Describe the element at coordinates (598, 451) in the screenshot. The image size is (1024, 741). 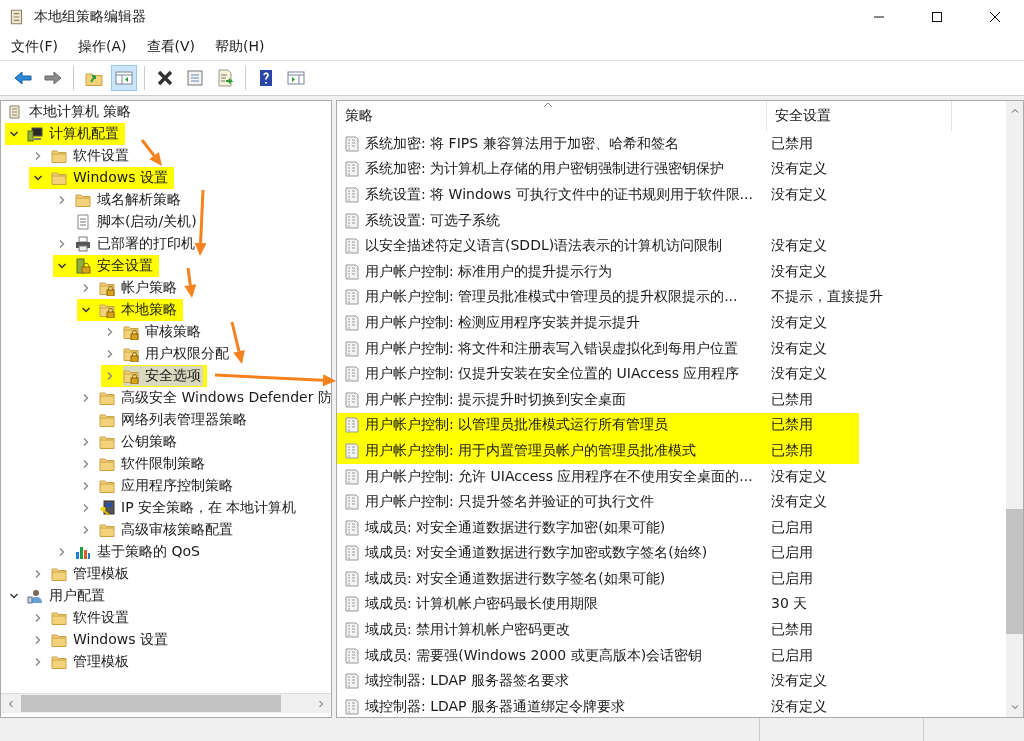
I see `table-row: 用户帐户控制: 用于内置管理员帐户的管理员批准模式 已禁用` at that location.